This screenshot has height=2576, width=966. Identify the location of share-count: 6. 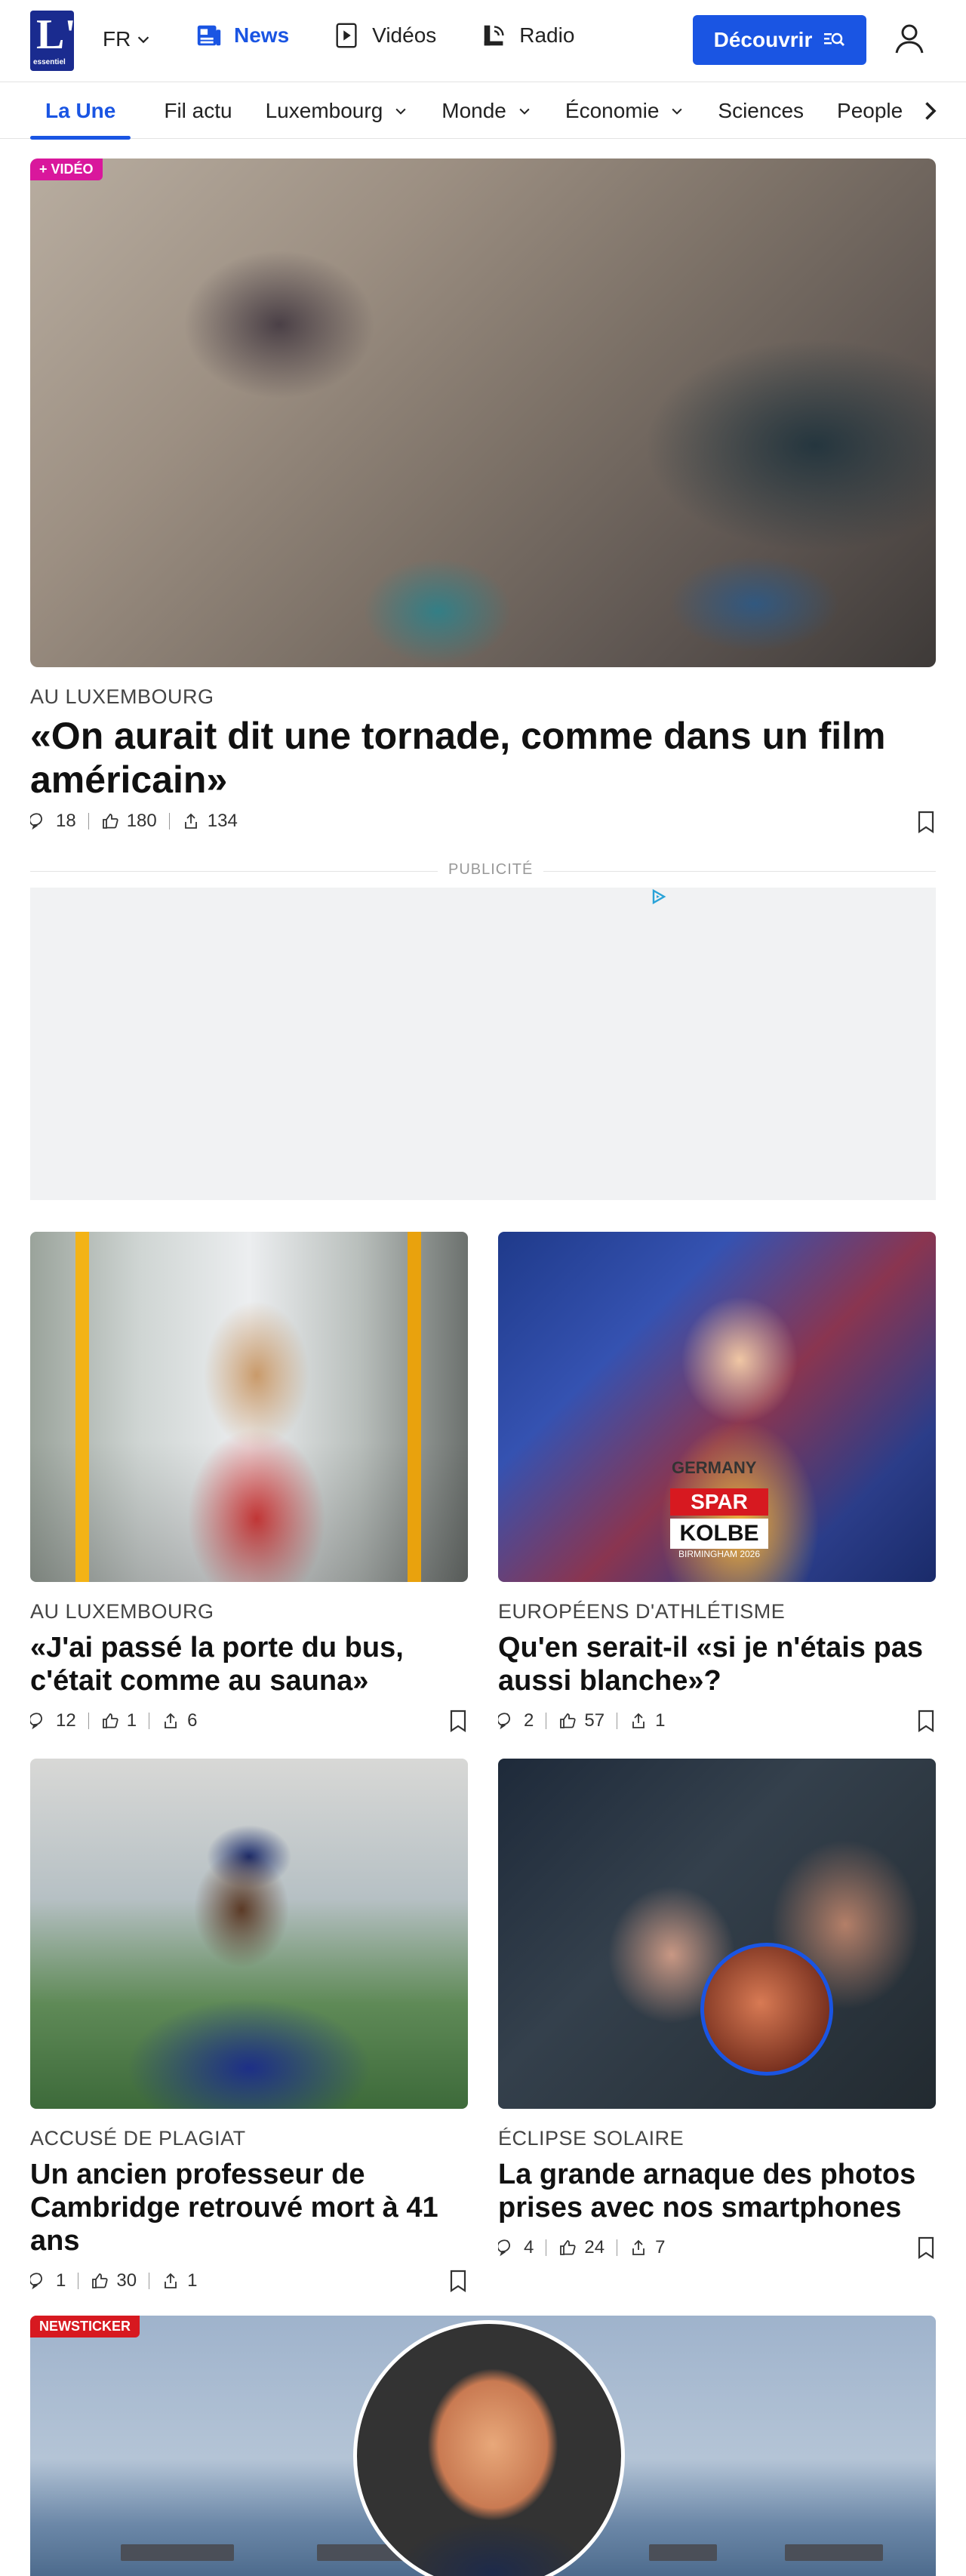
(192, 1720).